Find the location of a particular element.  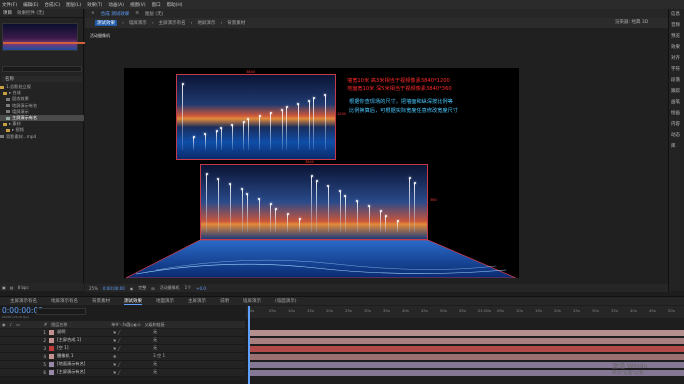

folder-new-icon: ▤ is located at coordinates (12, 287).